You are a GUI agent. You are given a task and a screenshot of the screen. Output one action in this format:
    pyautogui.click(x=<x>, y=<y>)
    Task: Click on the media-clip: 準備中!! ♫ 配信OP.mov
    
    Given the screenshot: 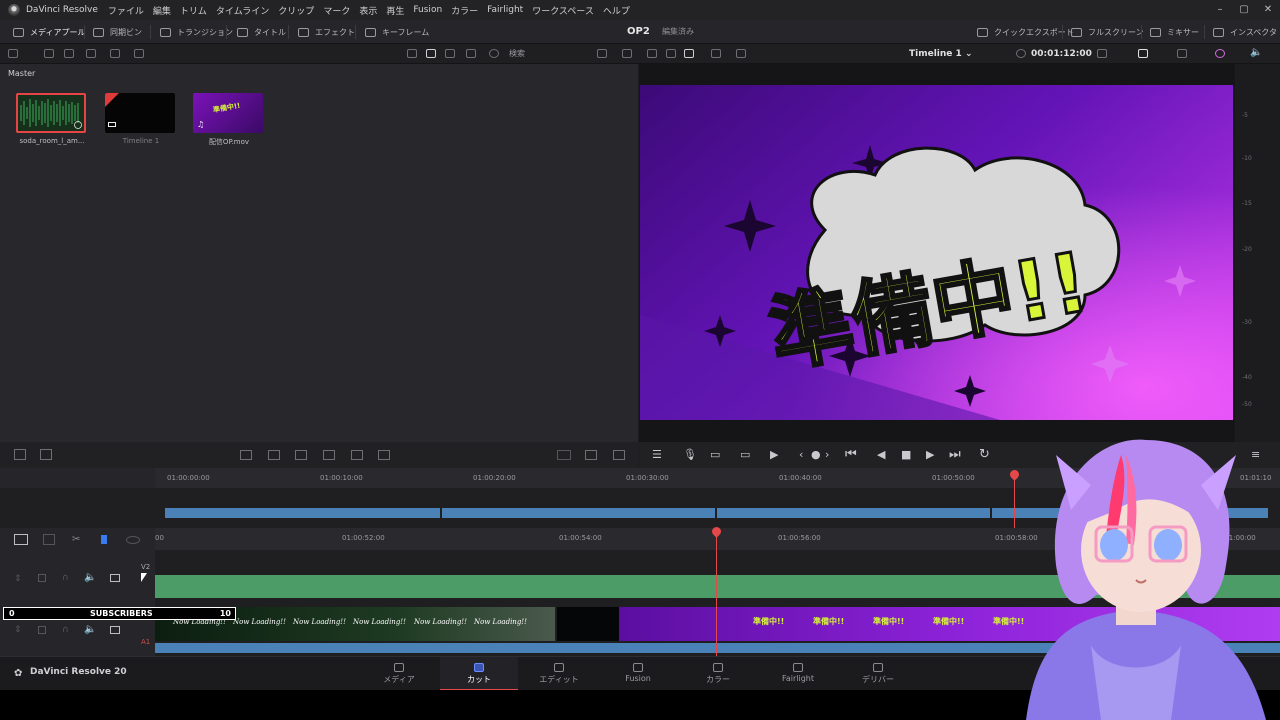 What is the action you would take?
    pyautogui.click(x=229, y=120)
    